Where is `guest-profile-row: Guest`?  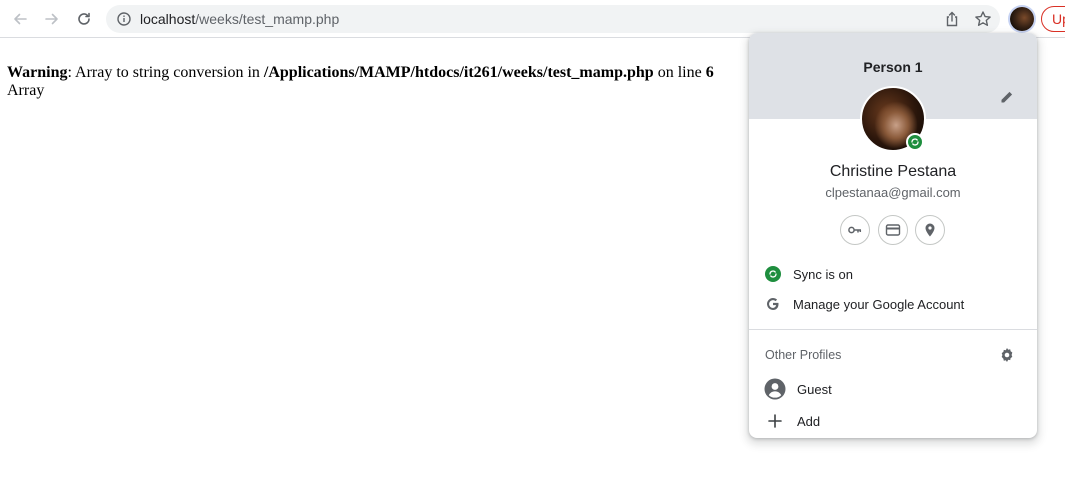
guest-profile-row: Guest is located at coordinates (893, 389).